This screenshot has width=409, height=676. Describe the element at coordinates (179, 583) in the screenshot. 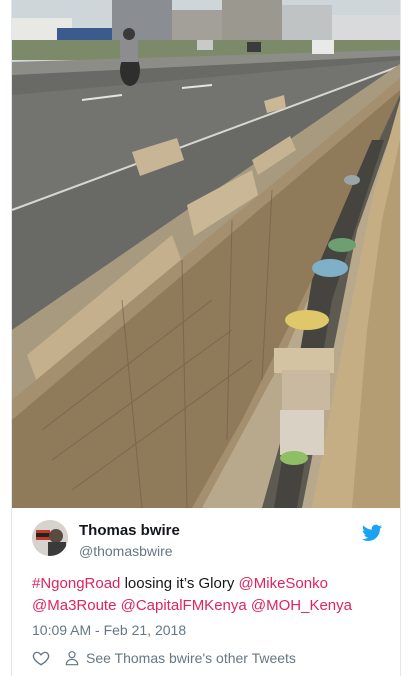

I see `tweet-body-text: loosing it’s Glory` at that location.